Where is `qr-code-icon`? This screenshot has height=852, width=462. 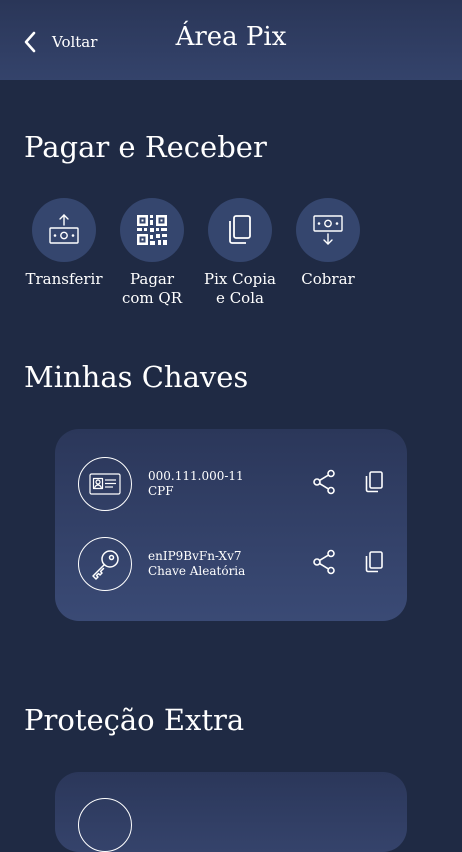 qr-code-icon is located at coordinates (152, 230).